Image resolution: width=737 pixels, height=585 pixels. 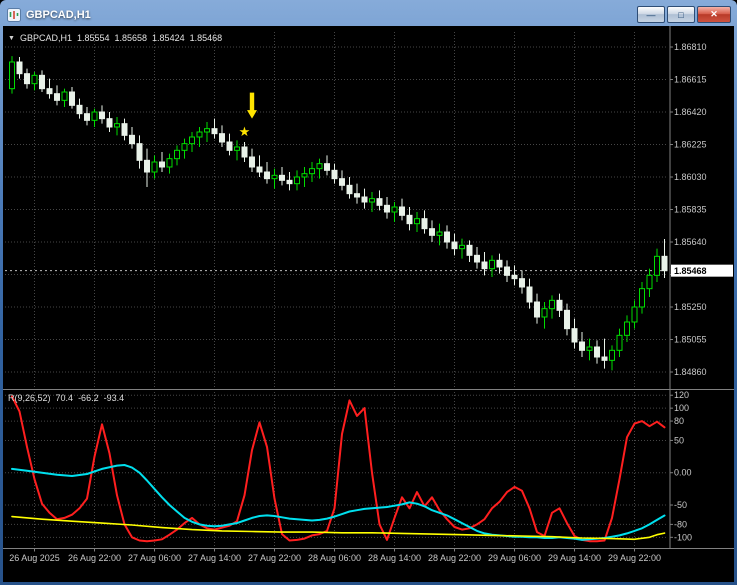 I want to click on low-value: 1.85424, so click(x=168, y=38).